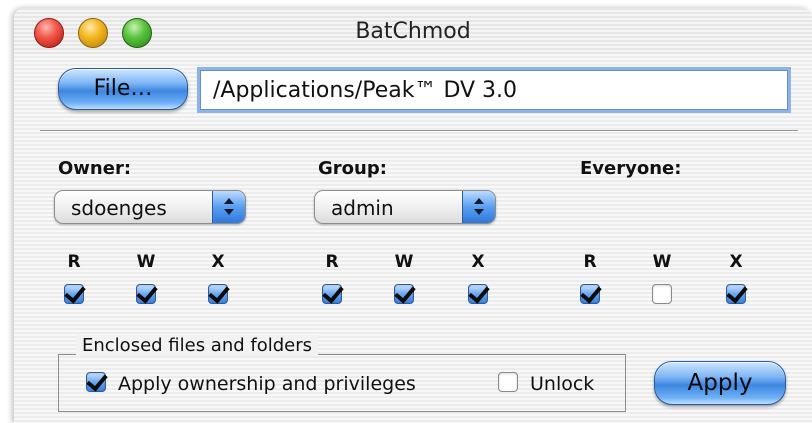 The width and height of the screenshot is (812, 423). What do you see at coordinates (74, 262) in the screenshot?
I see `owner-r-label: R` at bounding box center [74, 262].